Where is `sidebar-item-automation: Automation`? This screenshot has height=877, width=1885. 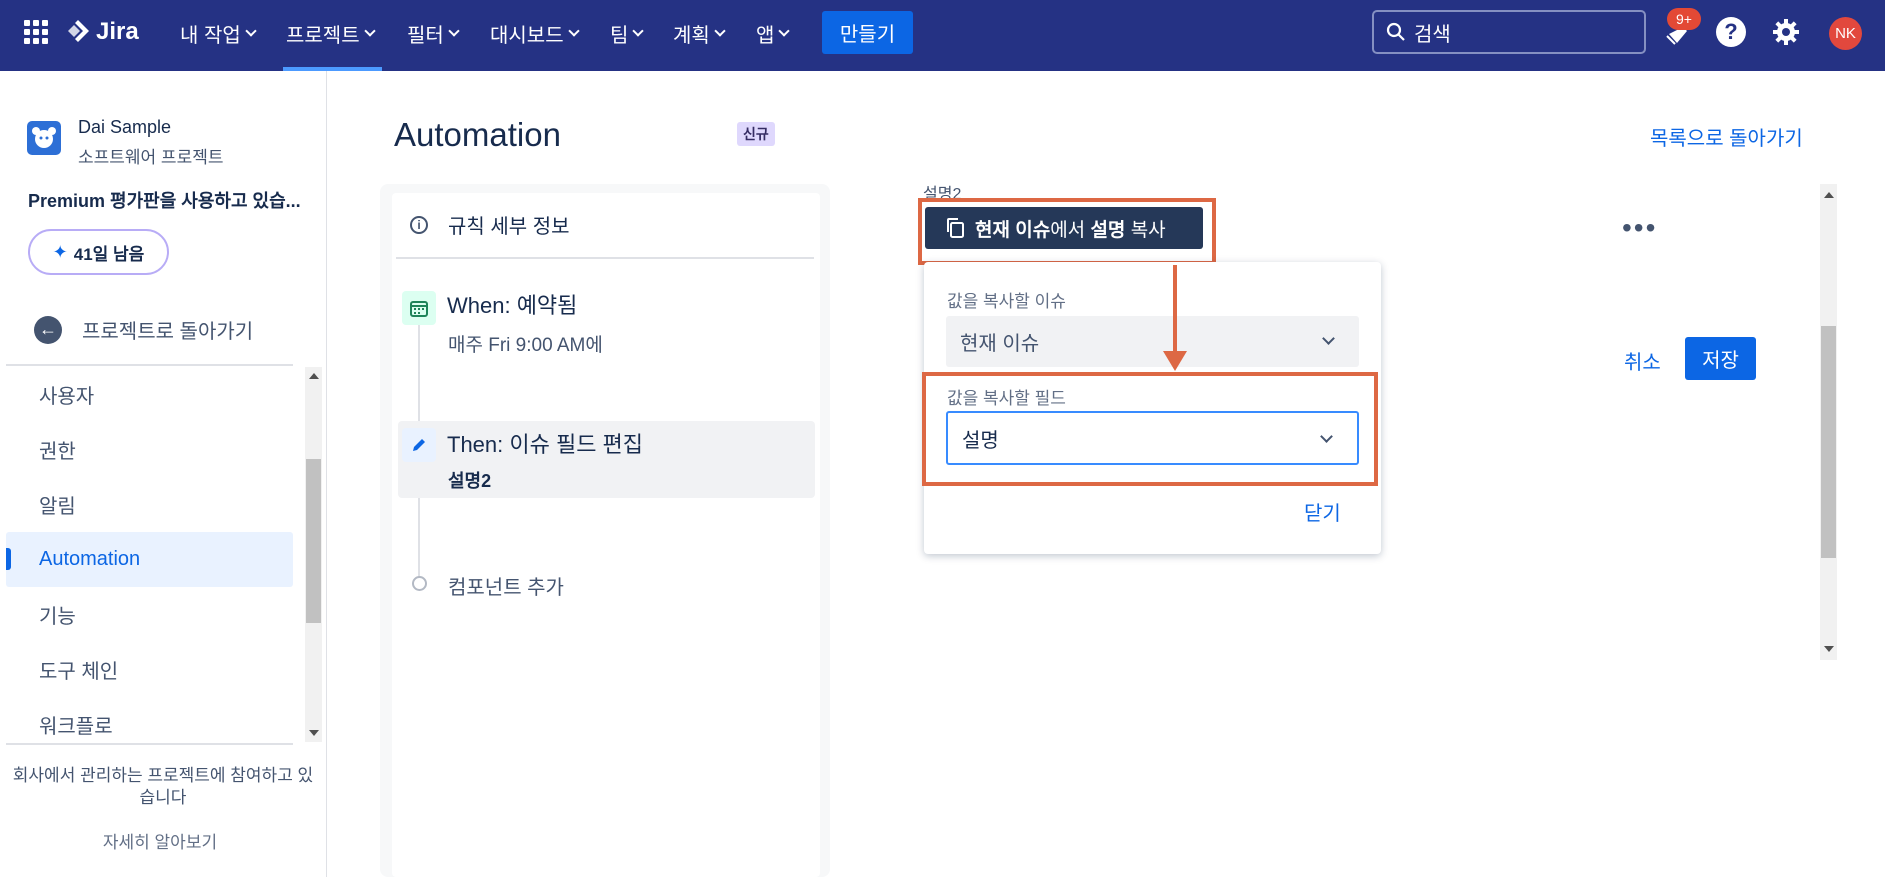 sidebar-item-automation: Automation is located at coordinates (149, 559).